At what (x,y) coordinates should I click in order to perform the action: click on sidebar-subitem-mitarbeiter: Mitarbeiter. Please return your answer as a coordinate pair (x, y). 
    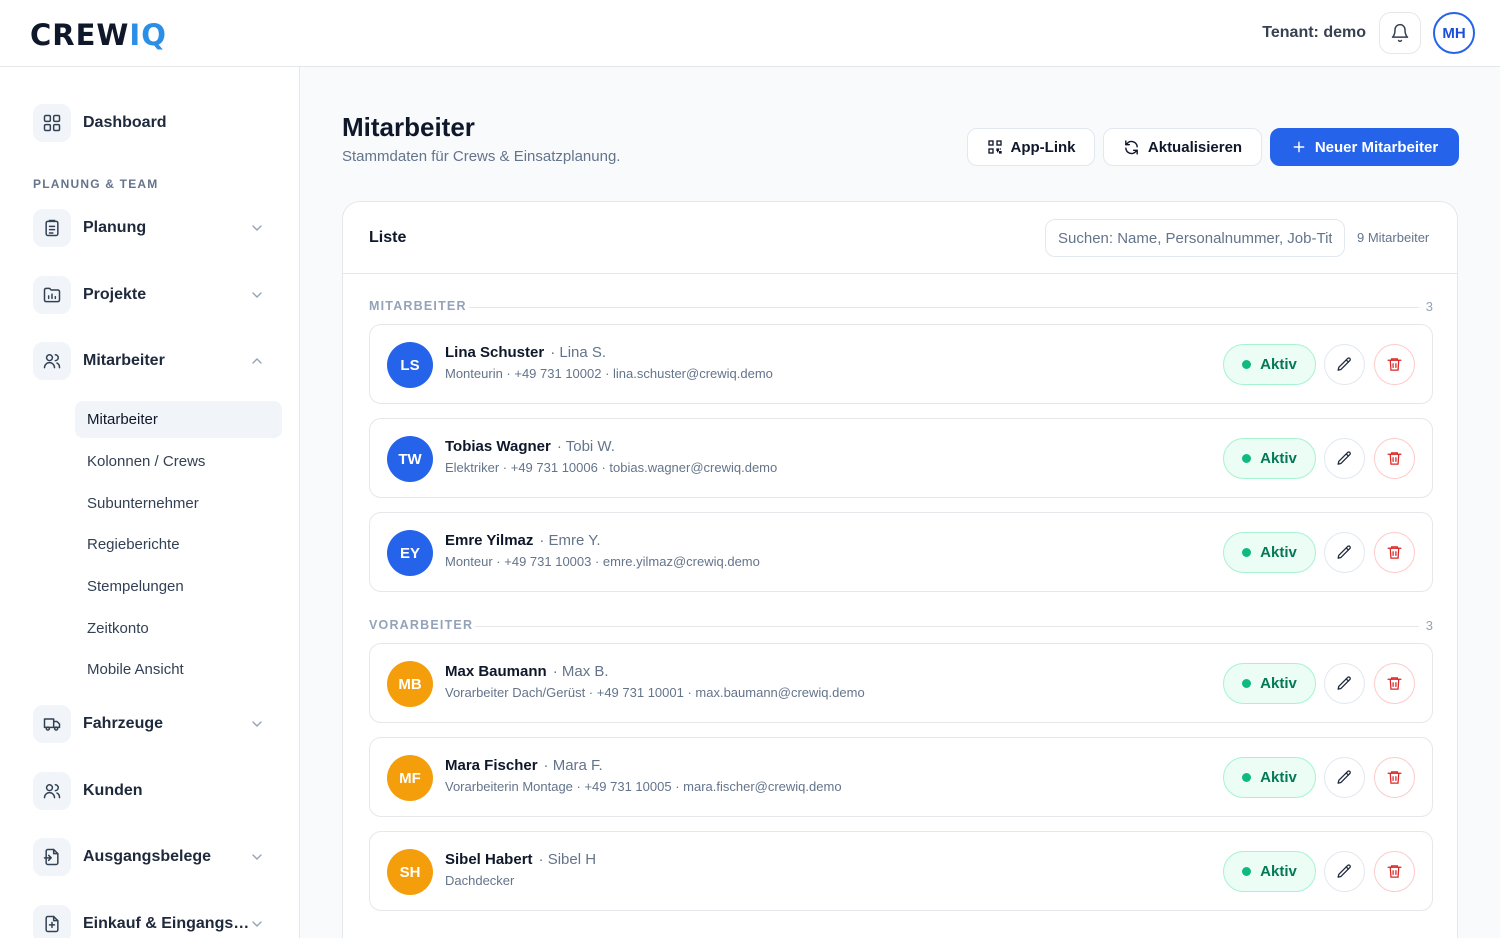
    Looking at the image, I should click on (178, 419).